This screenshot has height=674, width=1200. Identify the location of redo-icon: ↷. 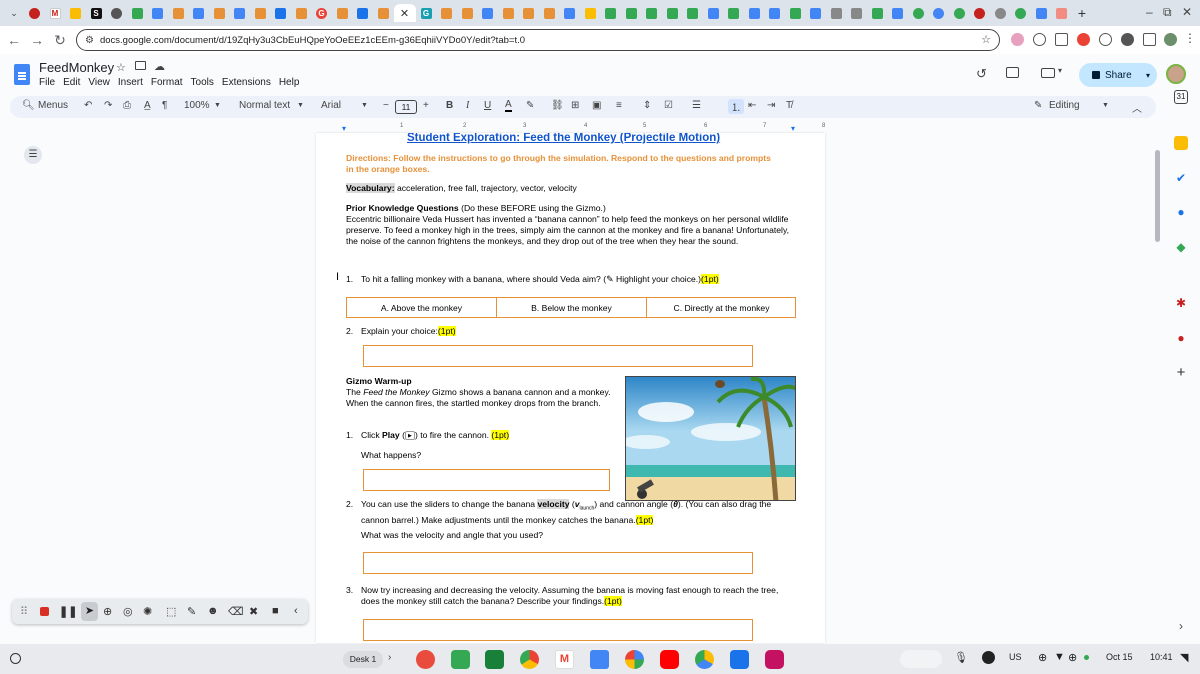
(108, 105).